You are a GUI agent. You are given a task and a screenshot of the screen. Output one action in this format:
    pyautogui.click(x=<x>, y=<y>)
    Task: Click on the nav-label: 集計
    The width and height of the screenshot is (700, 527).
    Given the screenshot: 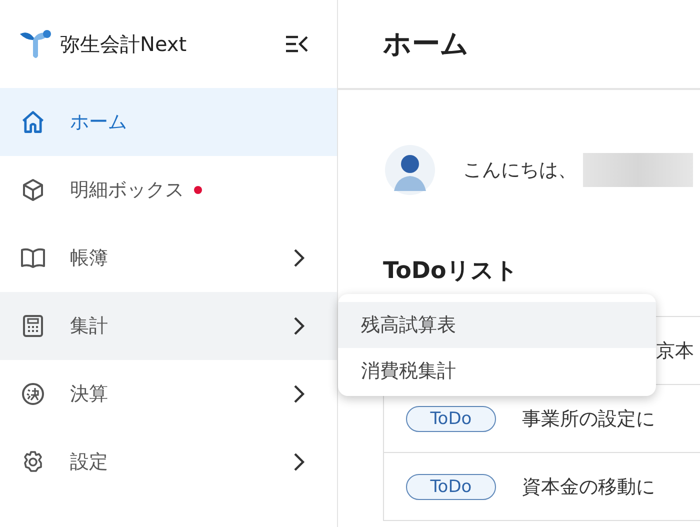 What is the action you would take?
    pyautogui.click(x=89, y=326)
    